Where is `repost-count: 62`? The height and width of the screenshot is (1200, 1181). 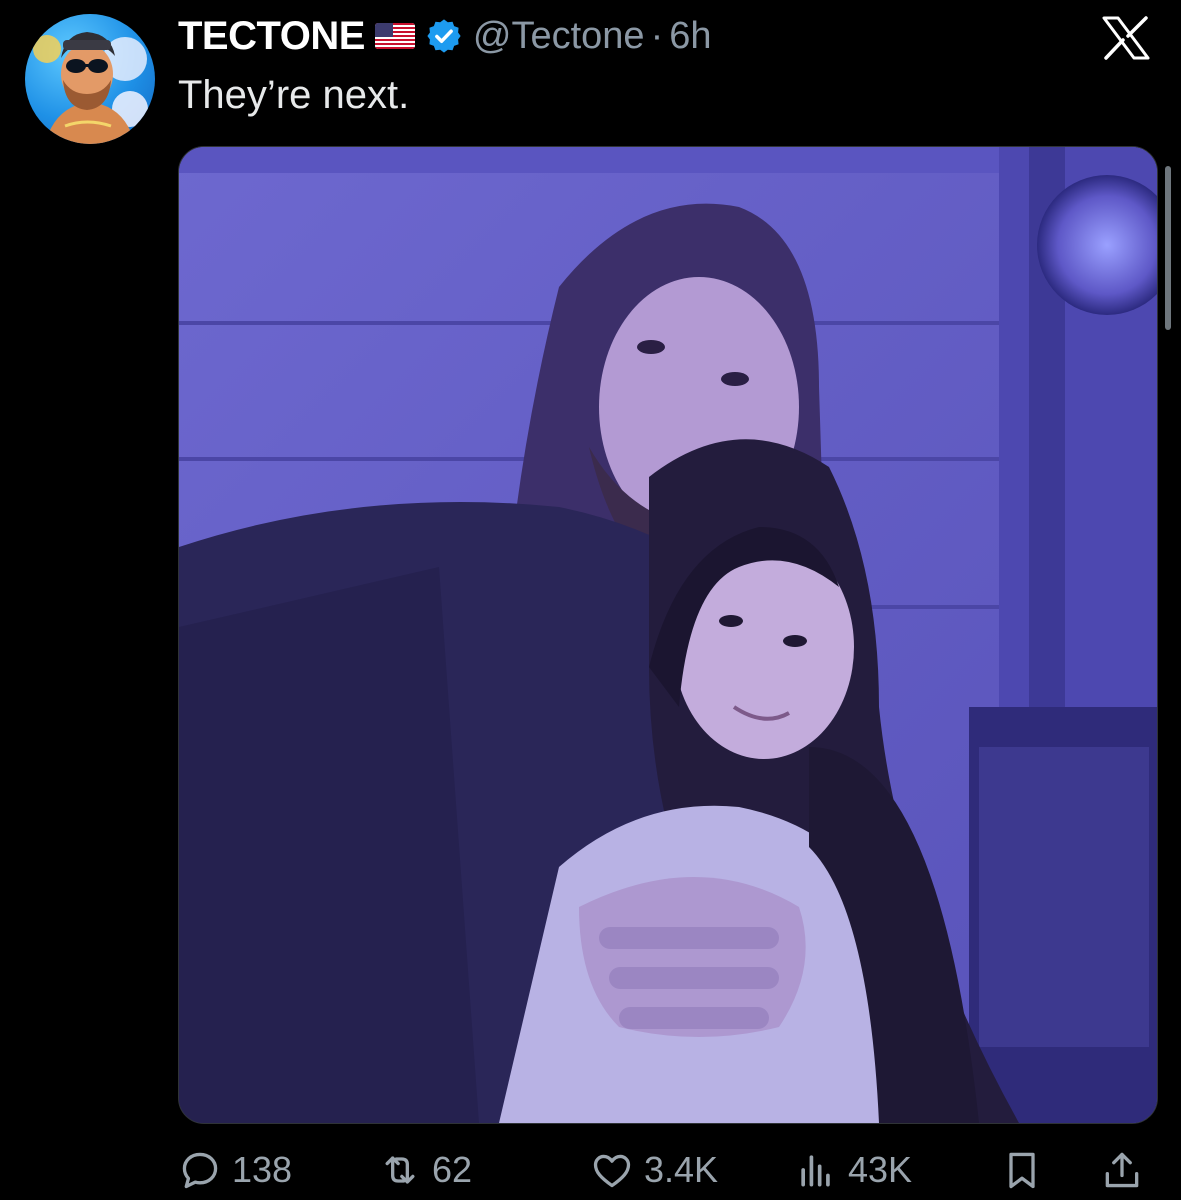
repost-count: 62 is located at coordinates (452, 1169).